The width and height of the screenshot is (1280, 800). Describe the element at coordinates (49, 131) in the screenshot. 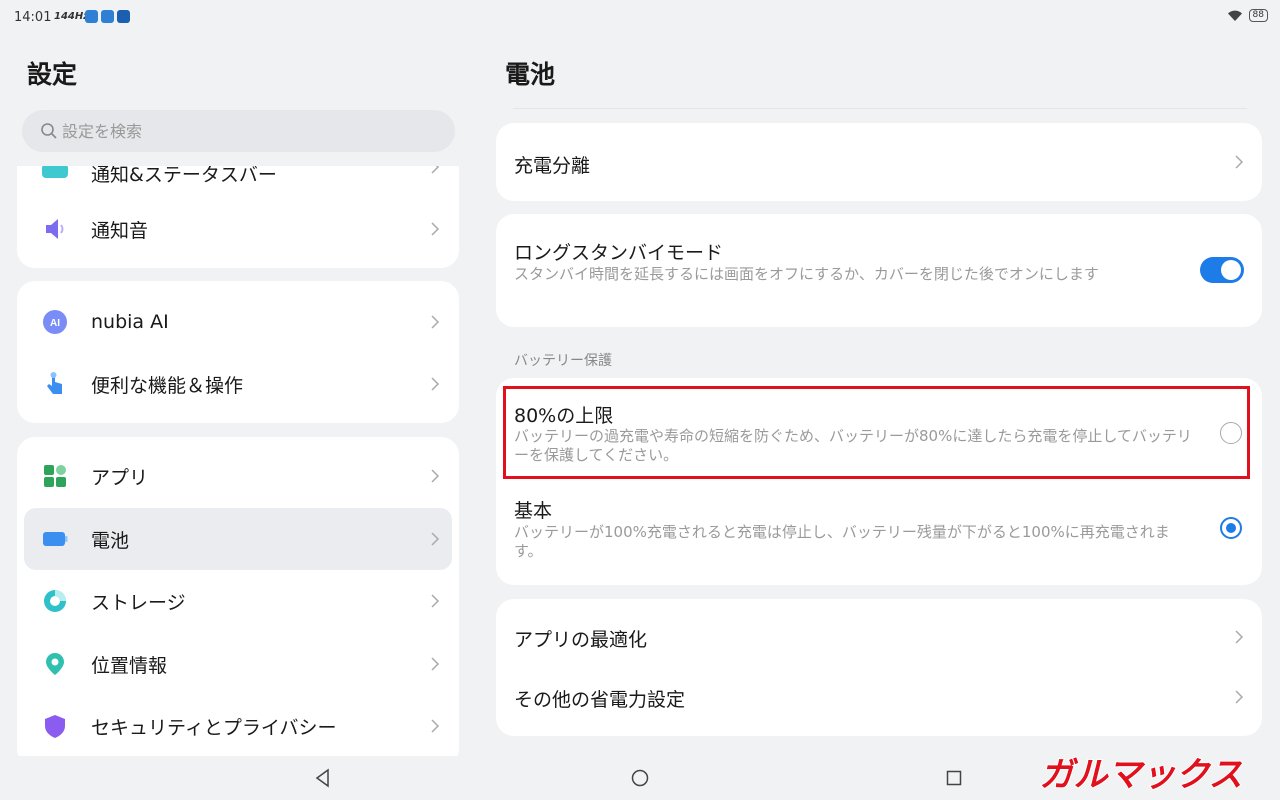

I see `search-icon` at that location.